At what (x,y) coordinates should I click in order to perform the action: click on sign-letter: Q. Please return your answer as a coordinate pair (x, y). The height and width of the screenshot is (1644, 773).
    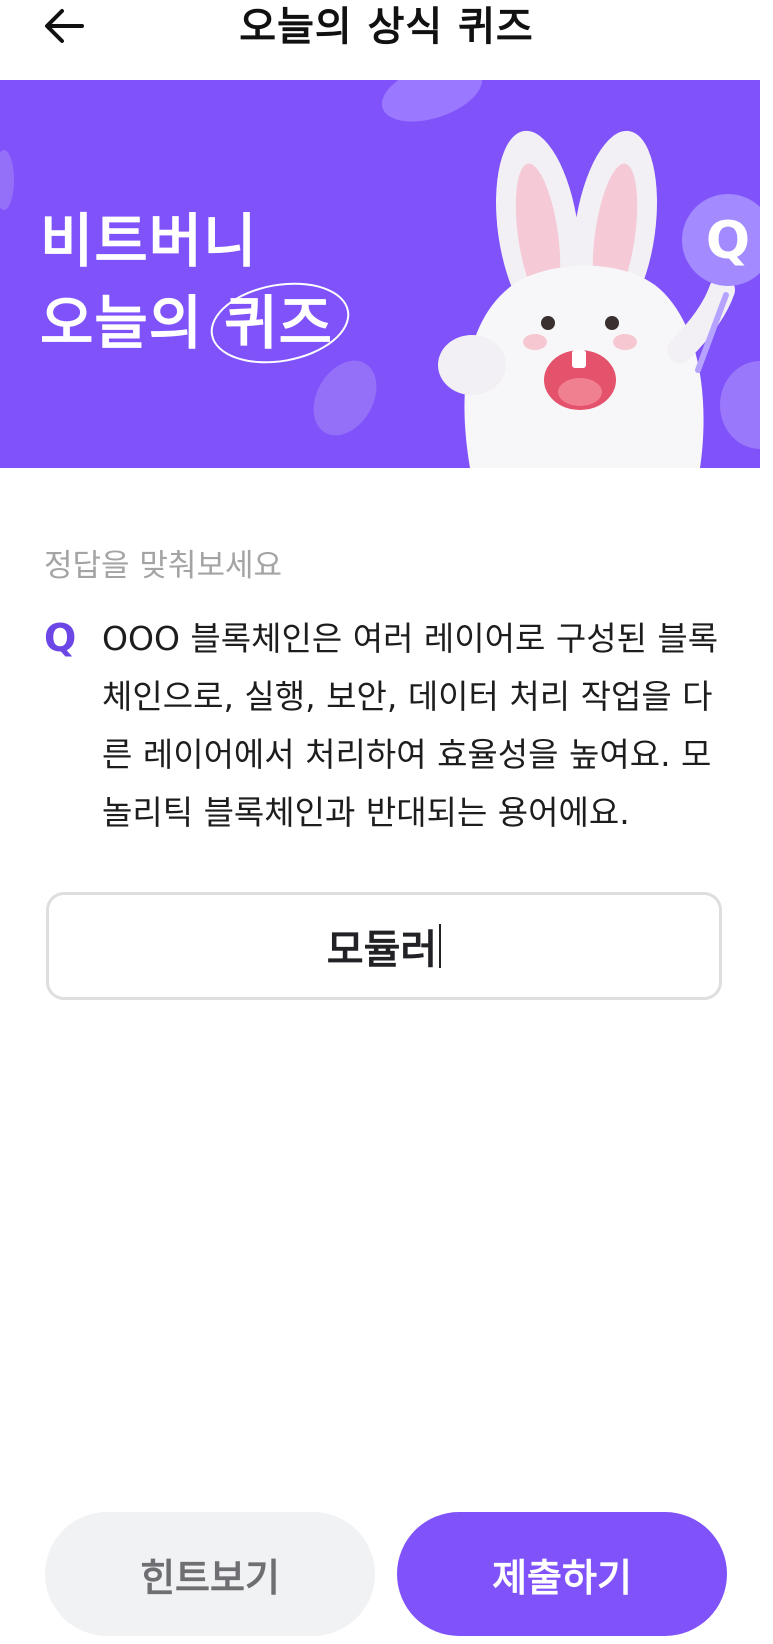
    Looking at the image, I should click on (728, 241).